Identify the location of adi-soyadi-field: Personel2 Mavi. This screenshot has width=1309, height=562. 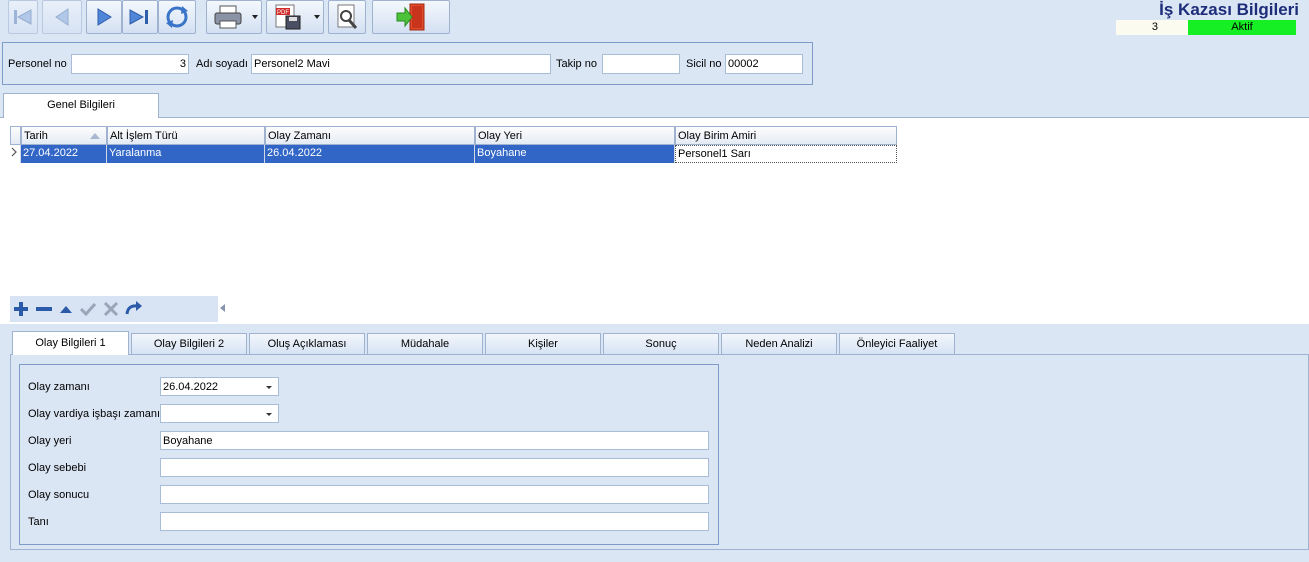
(401, 64).